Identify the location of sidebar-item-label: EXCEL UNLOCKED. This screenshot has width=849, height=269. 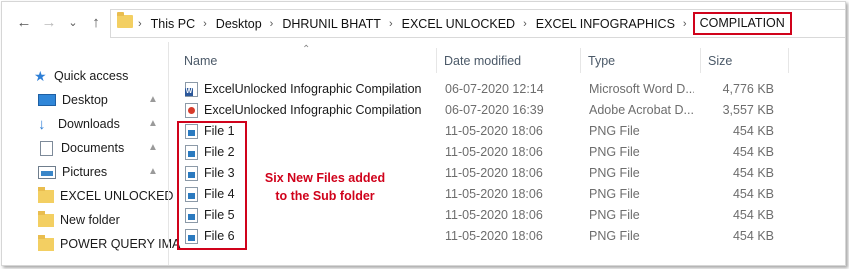
(117, 196).